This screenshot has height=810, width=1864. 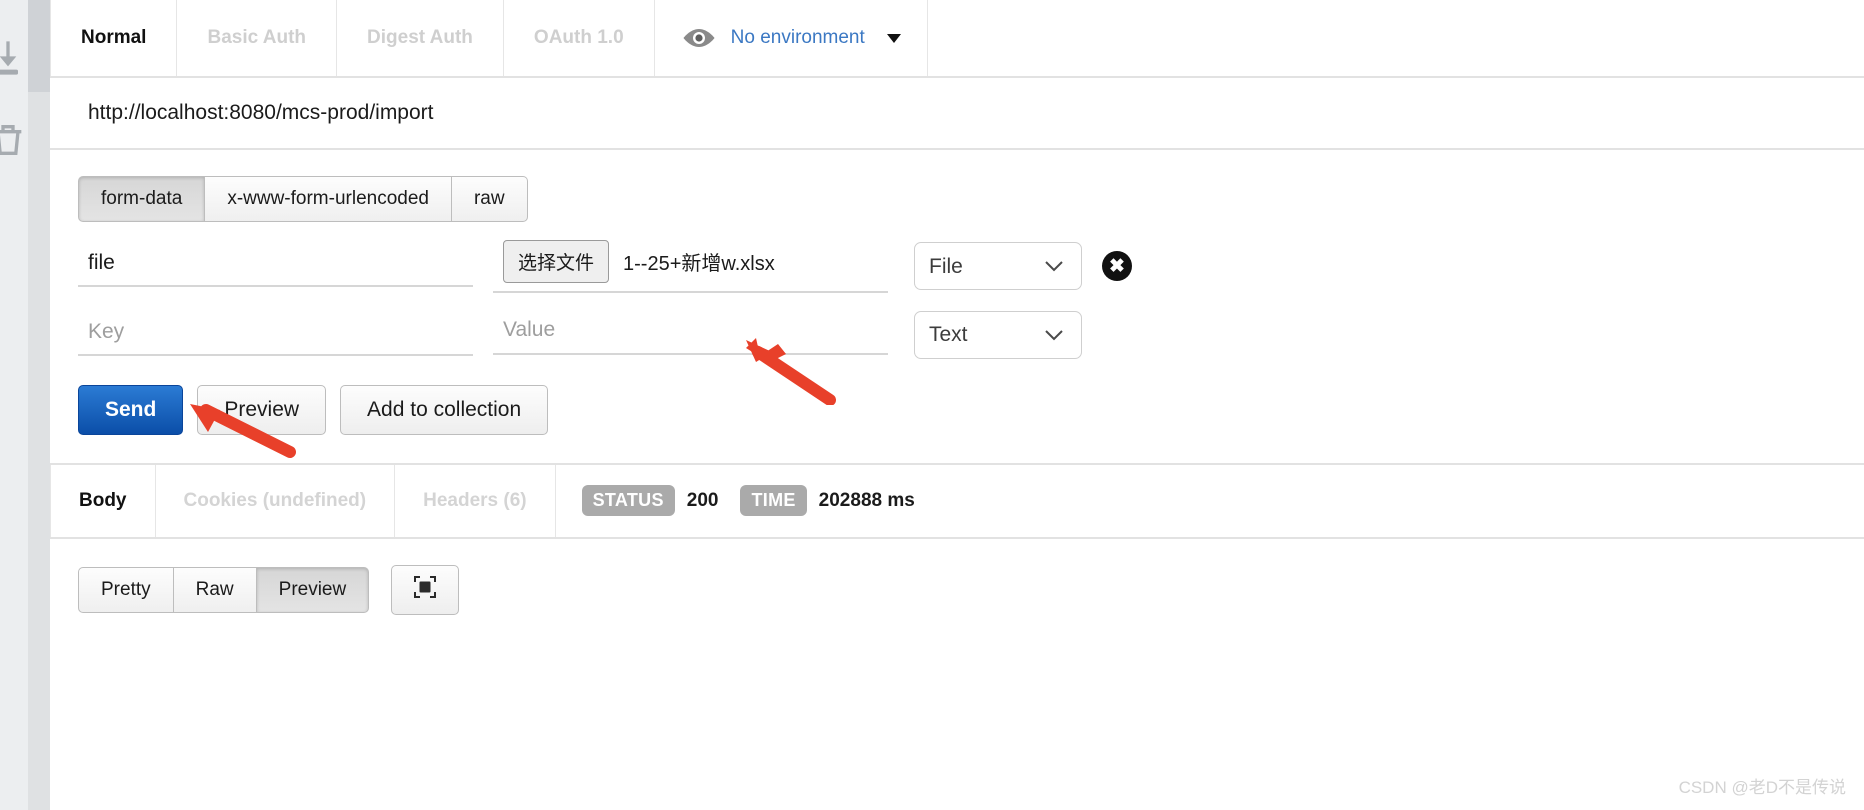 I want to click on form-type-select-1: File, so click(x=998, y=266).